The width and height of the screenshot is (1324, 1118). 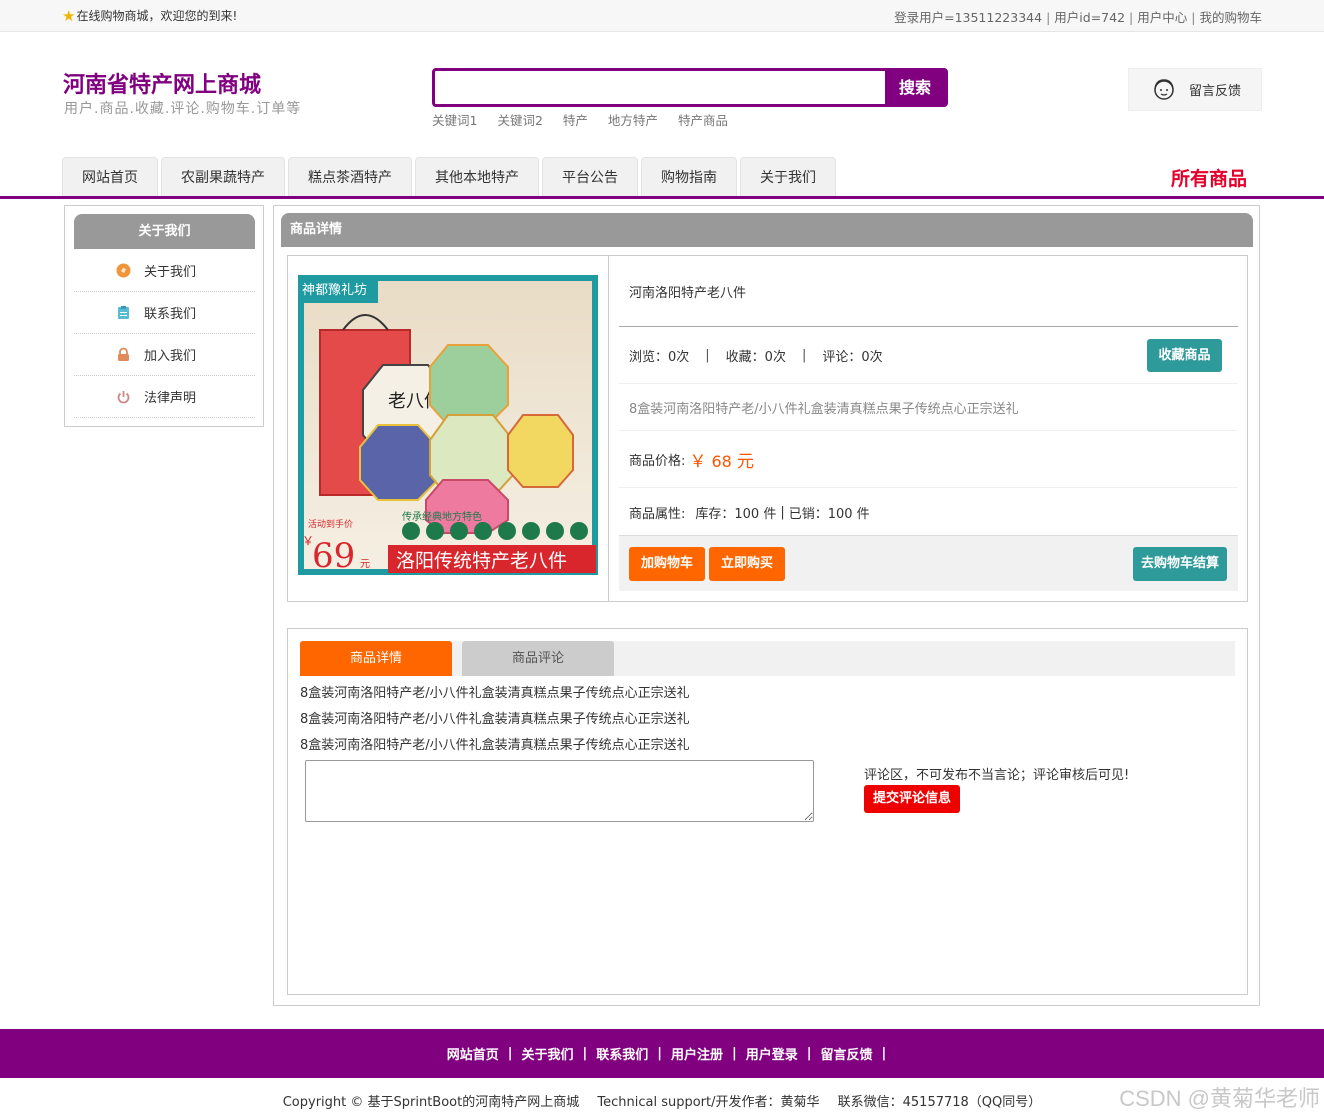 I want to click on sidebar-item-join: 加入我们, so click(x=164, y=355).